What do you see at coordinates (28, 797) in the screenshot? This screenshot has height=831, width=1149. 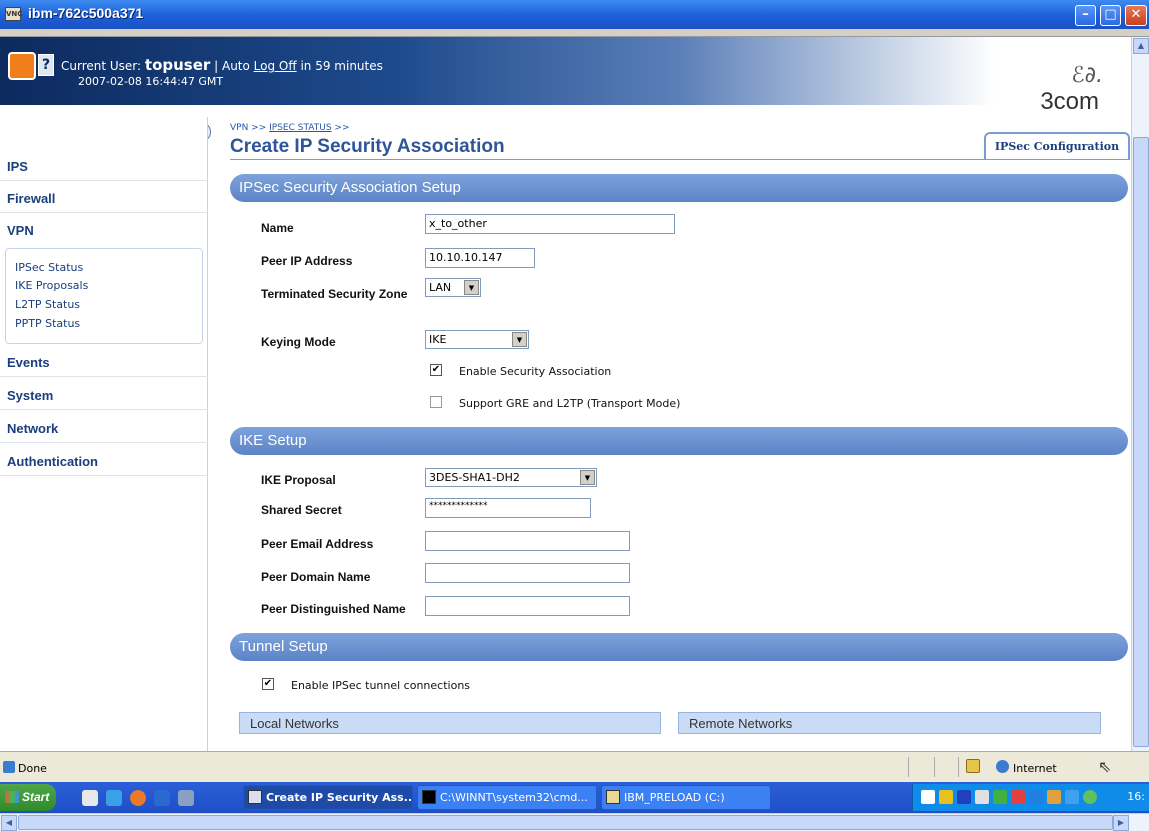 I see `start-button: Start` at bounding box center [28, 797].